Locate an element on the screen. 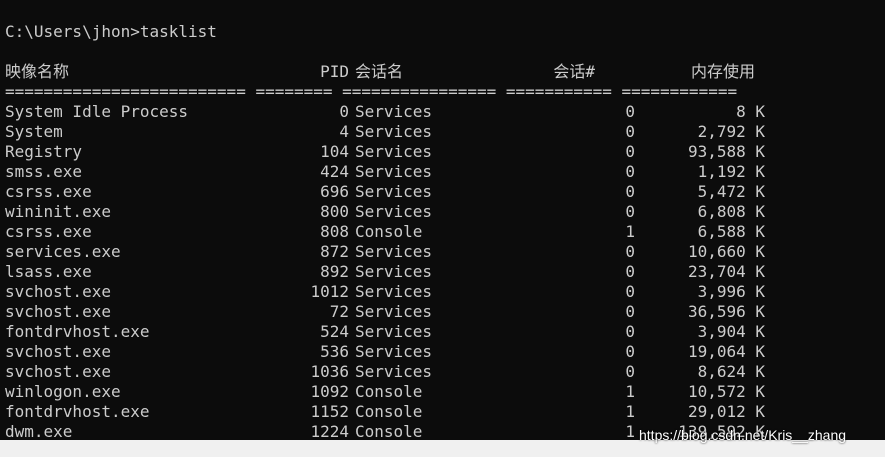 This screenshot has height=457, width=885. process-pid: 424 is located at coordinates (334, 171).